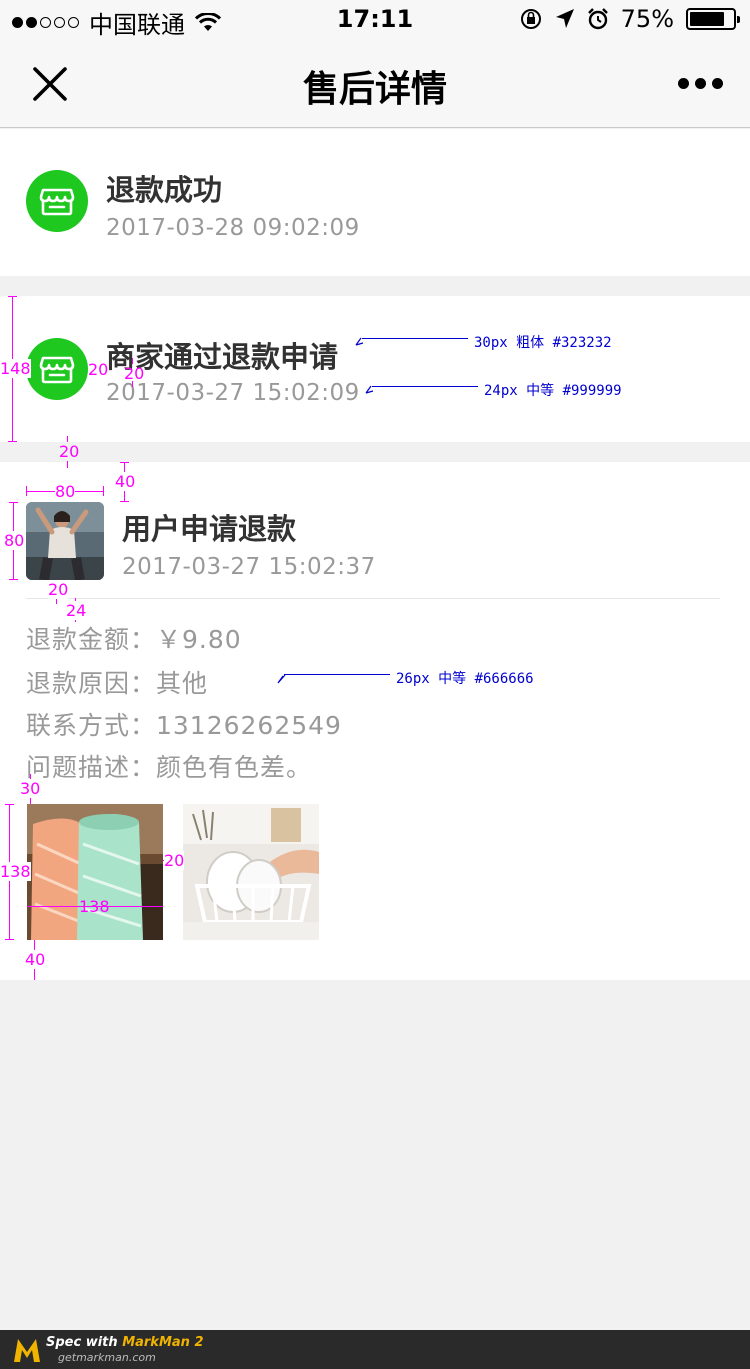 Image resolution: width=750 pixels, height=1369 pixels. I want to click on refund-reason: 退款原因：其他, so click(117, 683).